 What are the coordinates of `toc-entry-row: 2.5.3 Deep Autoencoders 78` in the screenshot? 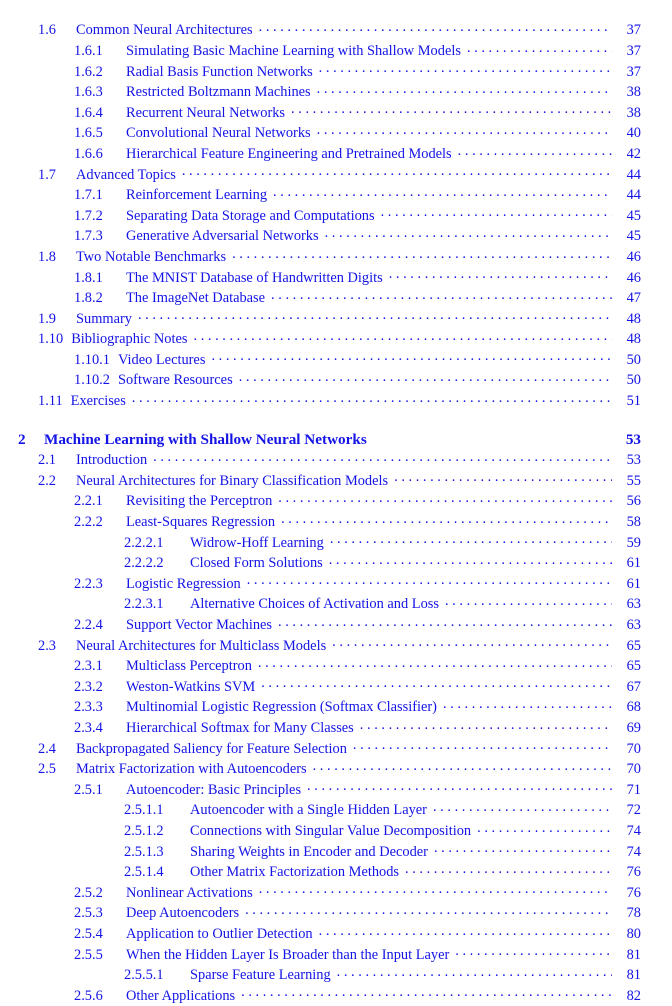 It's located at (336, 913).